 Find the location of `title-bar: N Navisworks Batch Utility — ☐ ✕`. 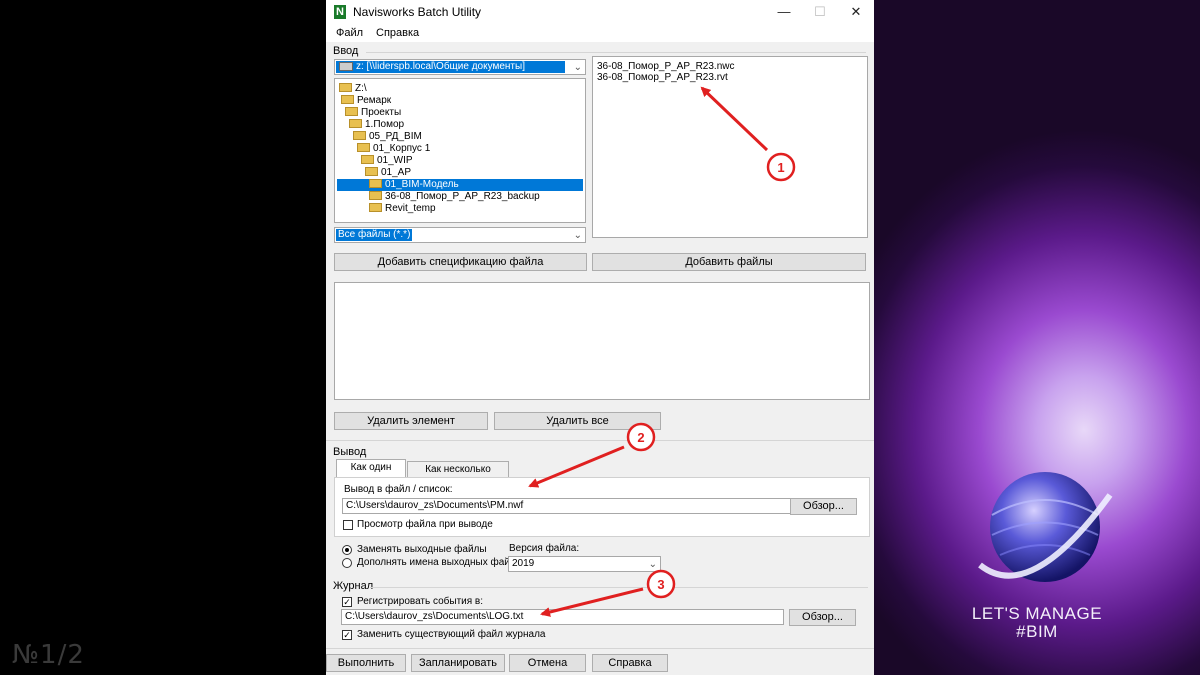

title-bar: N Navisworks Batch Utility — ☐ ✕ is located at coordinates (600, 12).